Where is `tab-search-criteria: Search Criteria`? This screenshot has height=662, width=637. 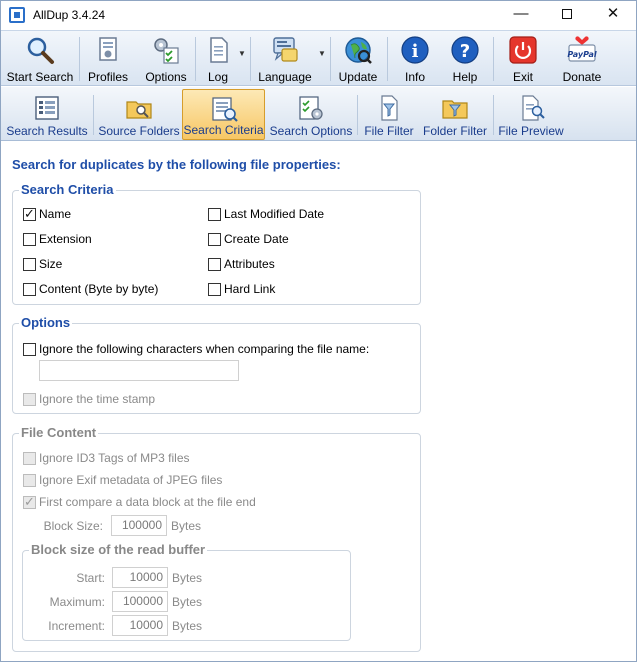
tab-search-criteria: Search Criteria is located at coordinates (223, 114).